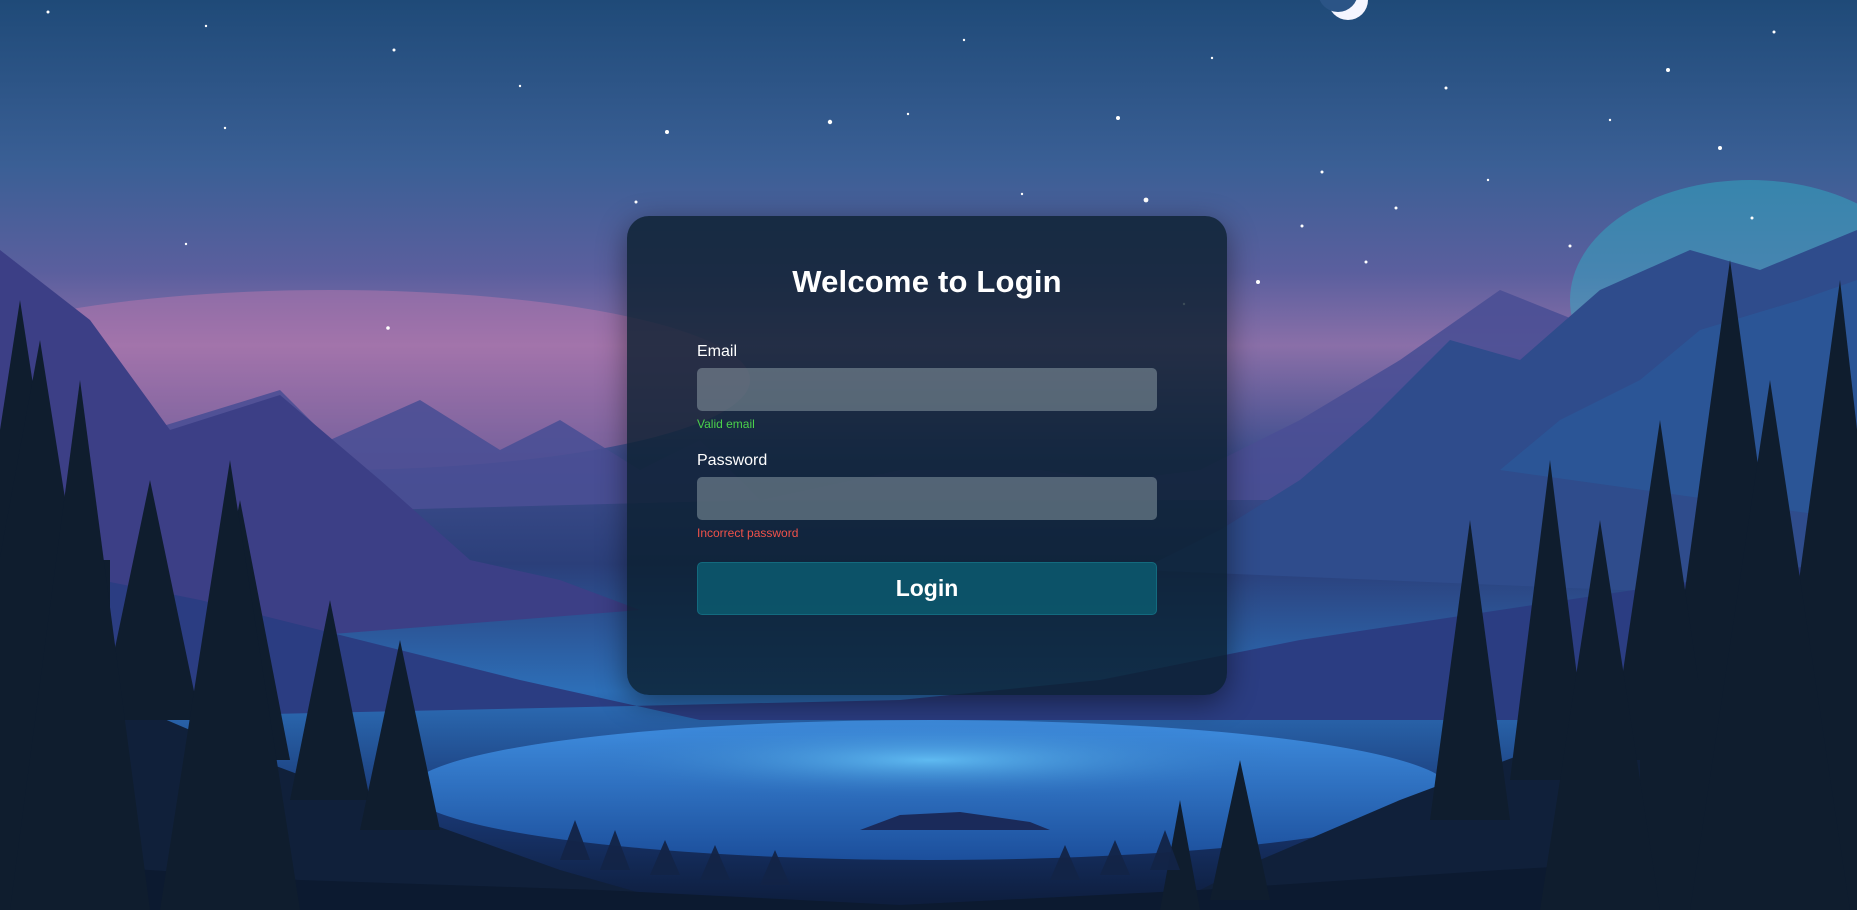 Image resolution: width=1857 pixels, height=910 pixels. Describe the element at coordinates (717, 351) in the screenshot. I see `email-label: Email` at that location.